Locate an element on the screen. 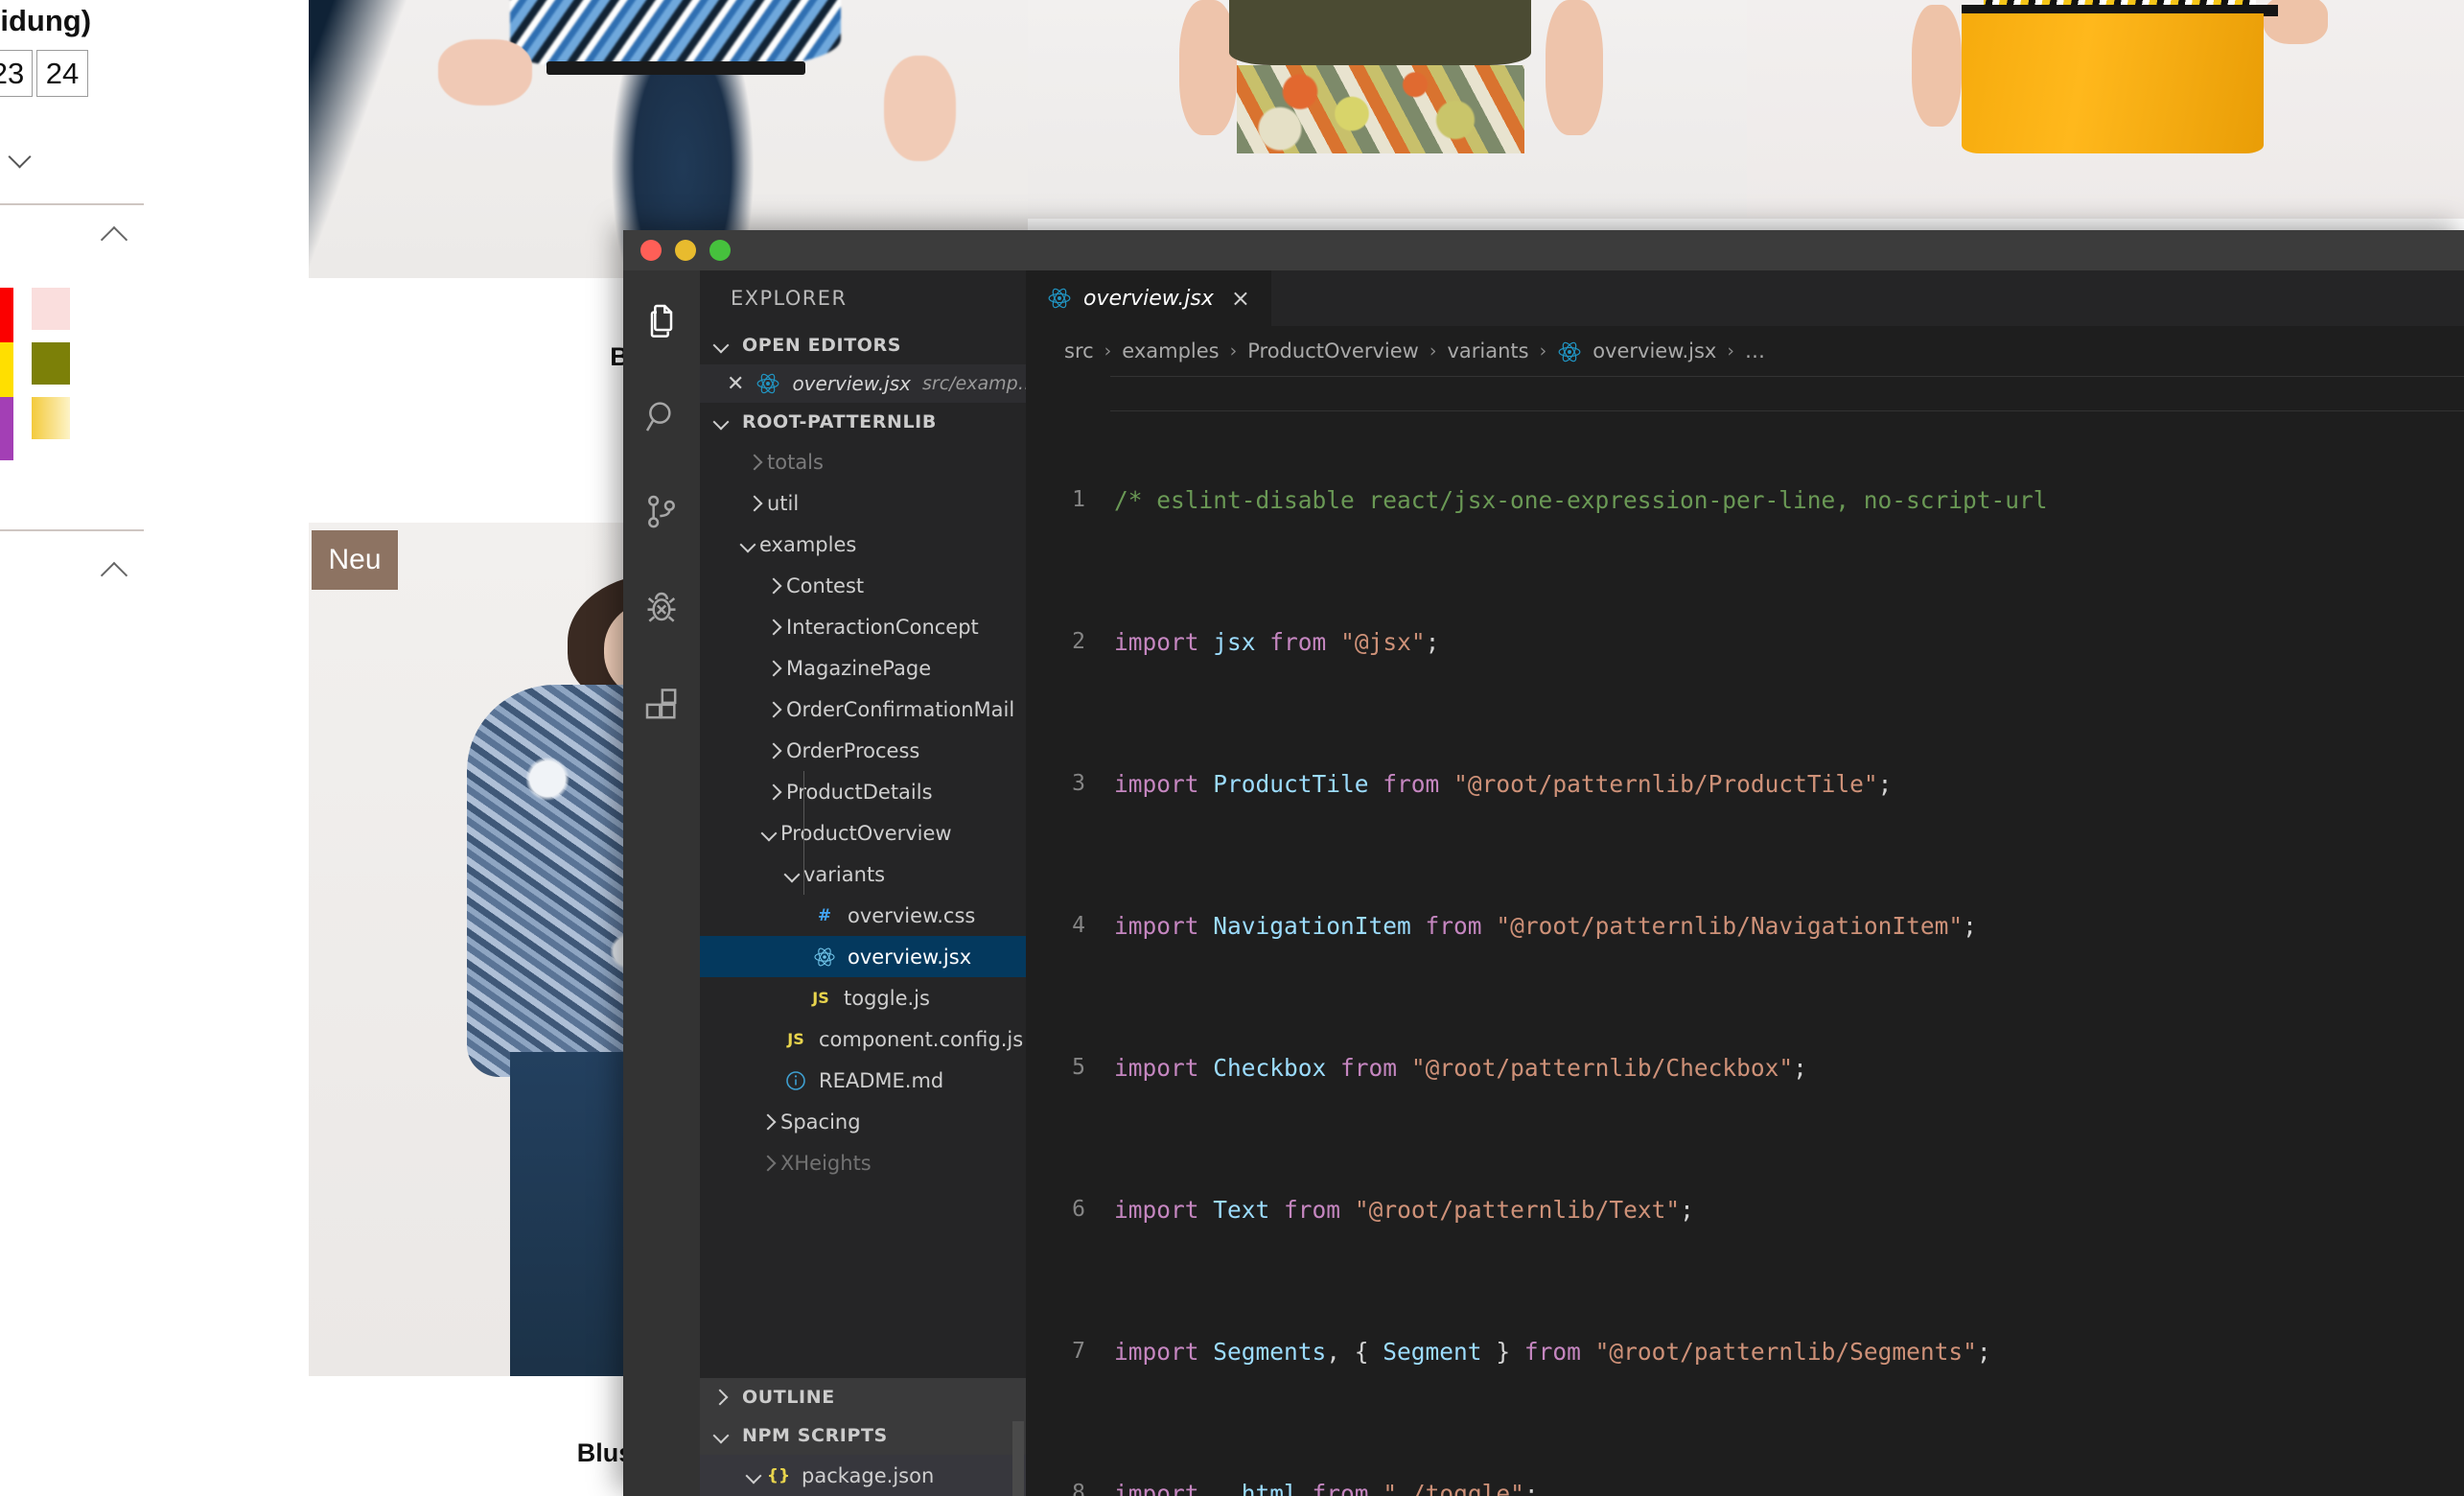 Image resolution: width=2464 pixels, height=1496 pixels. breadcrumb-item-variants: variants is located at coordinates (1487, 350).